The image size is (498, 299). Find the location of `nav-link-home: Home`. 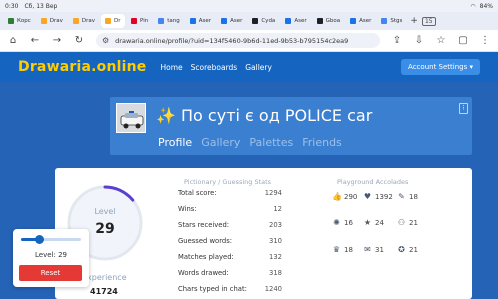

nav-link-home: Home is located at coordinates (171, 67).